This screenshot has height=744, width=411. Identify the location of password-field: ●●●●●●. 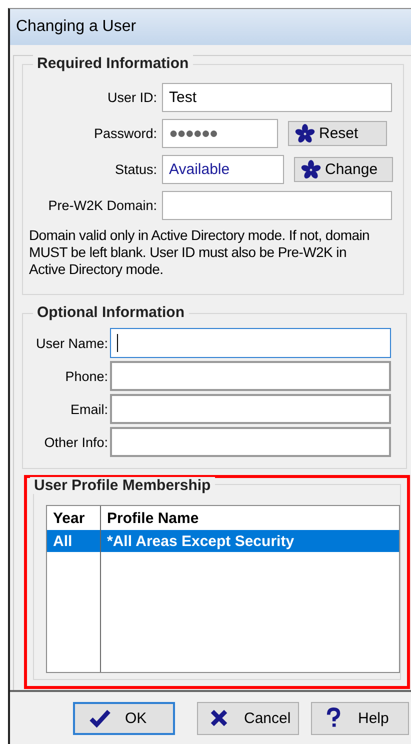
(220, 133).